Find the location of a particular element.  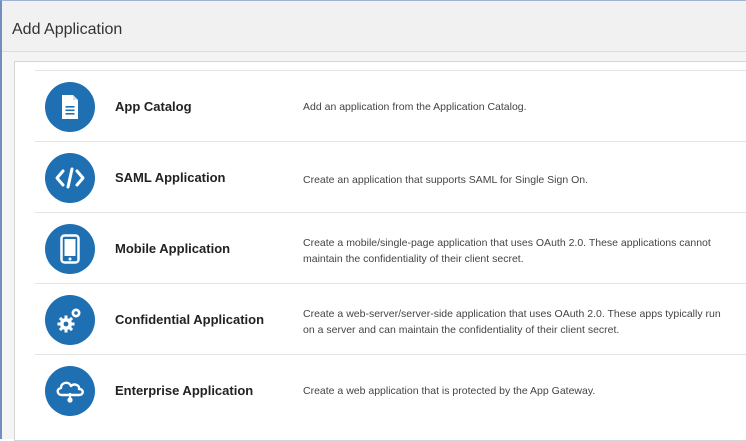

code-icon is located at coordinates (70, 178).